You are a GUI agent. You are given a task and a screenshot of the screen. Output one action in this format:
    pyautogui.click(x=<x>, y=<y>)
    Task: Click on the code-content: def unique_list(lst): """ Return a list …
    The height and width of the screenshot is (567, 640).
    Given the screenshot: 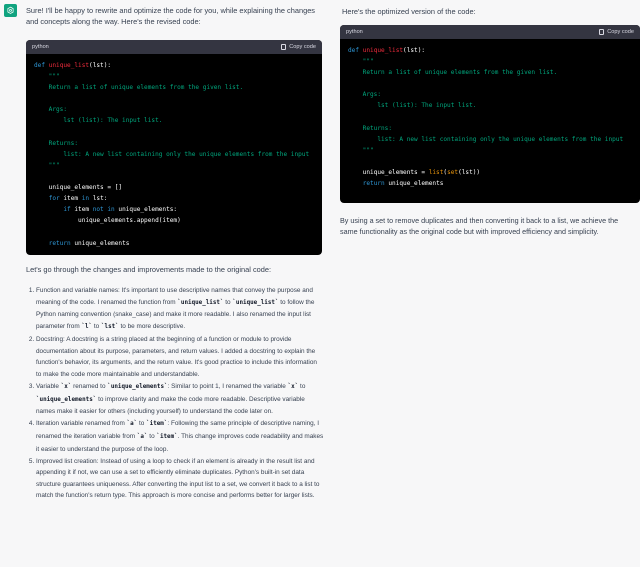 What is the action you would take?
    pyautogui.click(x=490, y=114)
    